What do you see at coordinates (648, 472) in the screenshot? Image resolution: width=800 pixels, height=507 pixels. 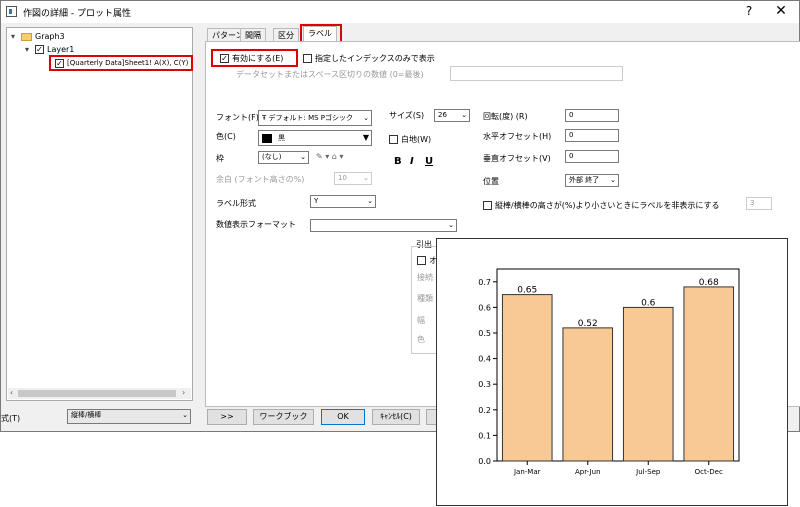 I see `x-tick-label: Jul-Sep` at bounding box center [648, 472].